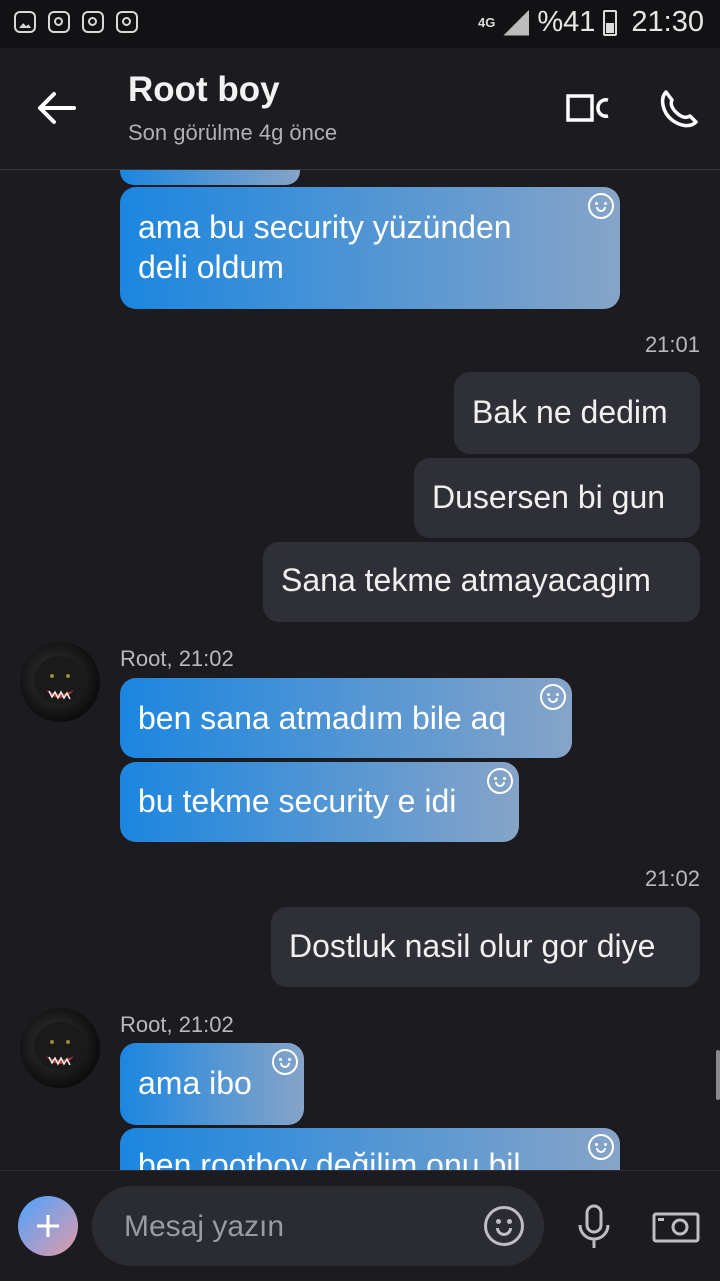 The height and width of the screenshot is (1281, 720). I want to click on message-text: ama bu security yüzünden, so click(325, 227).